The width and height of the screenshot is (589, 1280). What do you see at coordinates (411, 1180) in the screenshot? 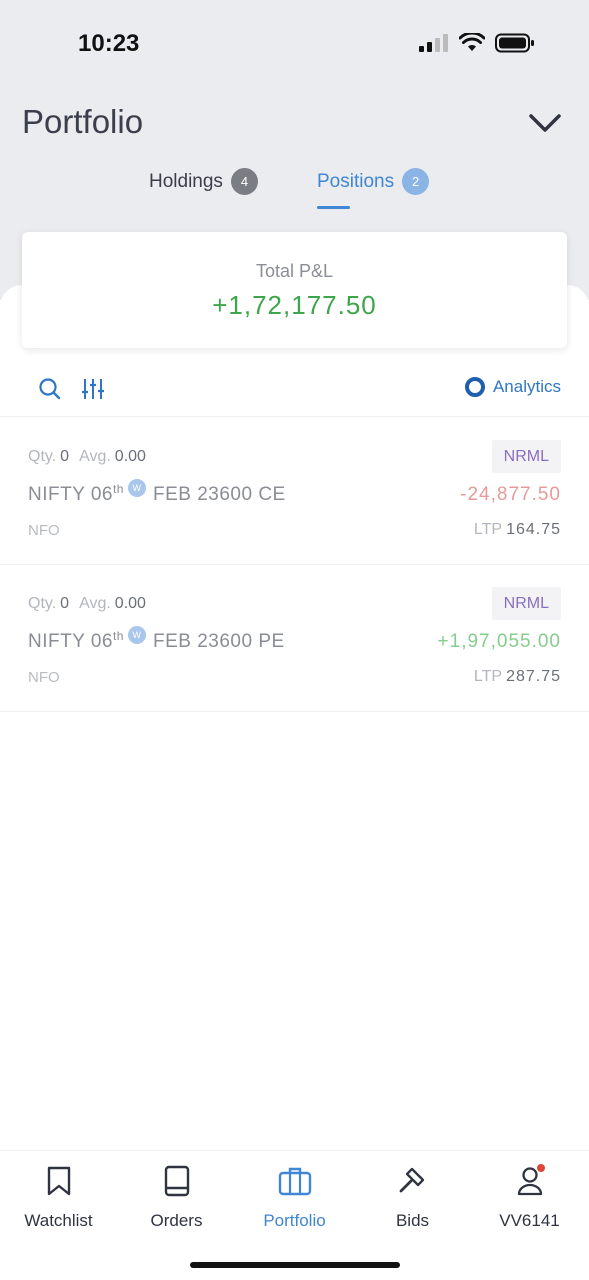
I see `gavel-icon` at bounding box center [411, 1180].